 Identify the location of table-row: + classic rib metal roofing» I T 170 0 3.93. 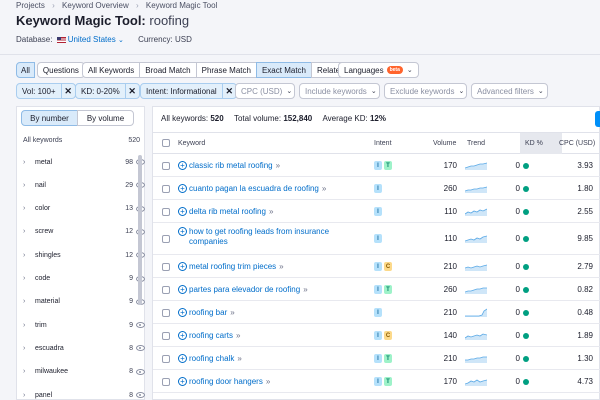
(376, 165).